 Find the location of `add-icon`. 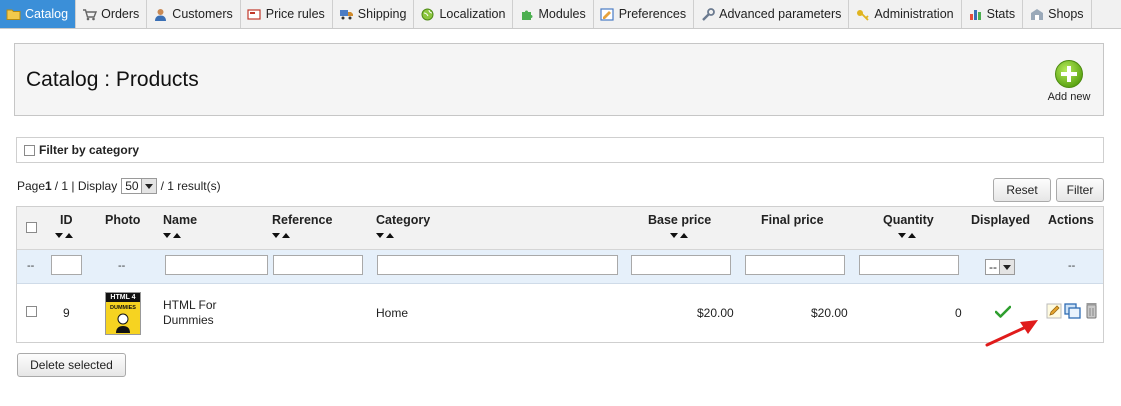

add-icon is located at coordinates (1069, 74).